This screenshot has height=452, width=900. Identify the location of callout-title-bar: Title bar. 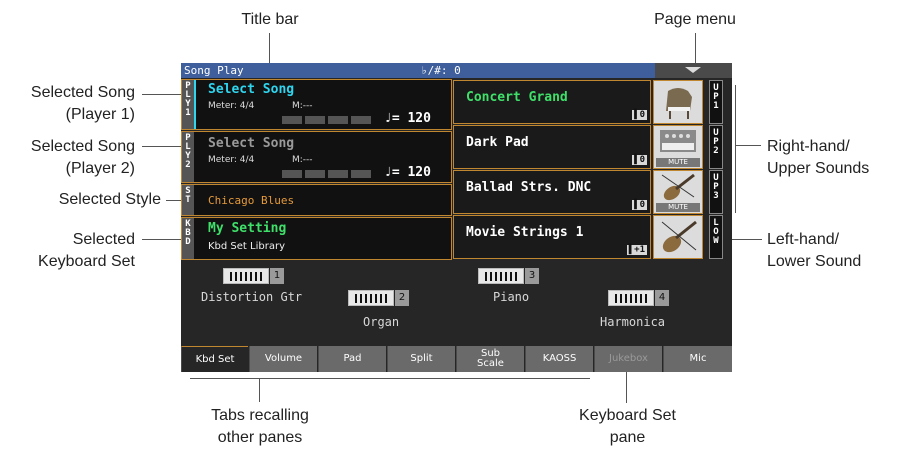
(270, 19).